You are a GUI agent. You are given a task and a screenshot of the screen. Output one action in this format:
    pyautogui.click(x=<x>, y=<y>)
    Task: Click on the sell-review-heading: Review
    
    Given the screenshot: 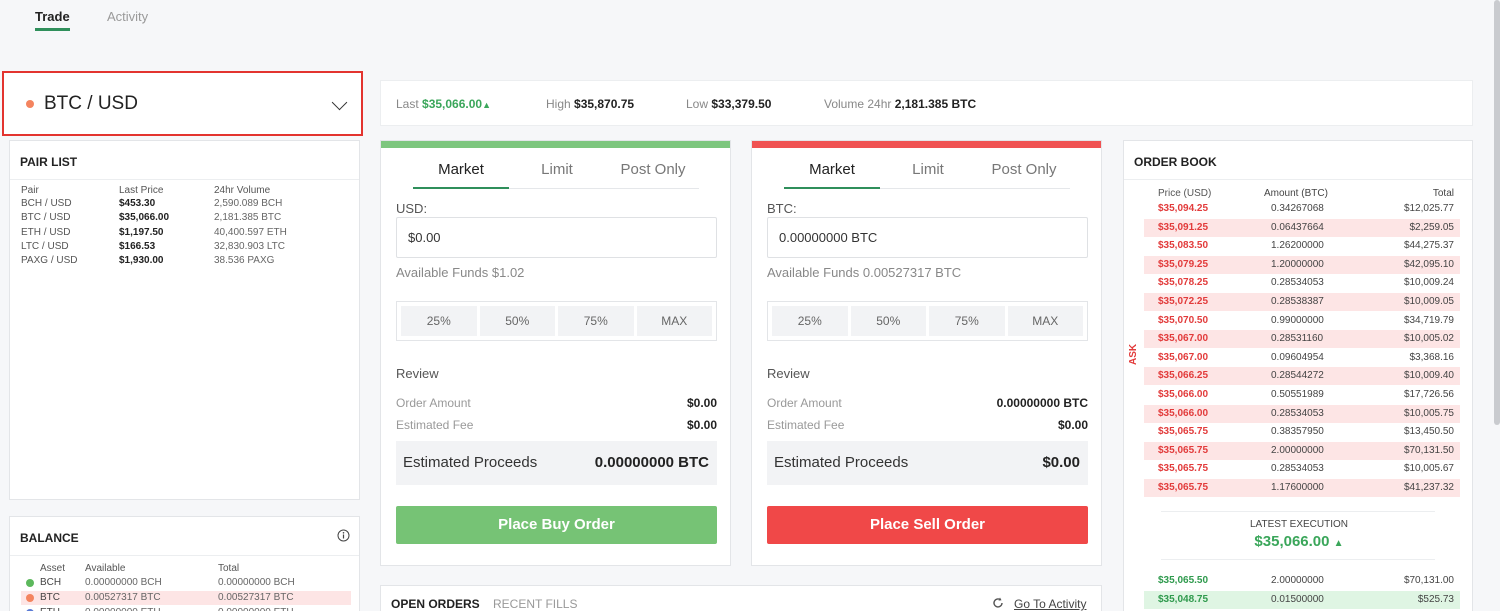 What is the action you would take?
    pyautogui.click(x=788, y=373)
    